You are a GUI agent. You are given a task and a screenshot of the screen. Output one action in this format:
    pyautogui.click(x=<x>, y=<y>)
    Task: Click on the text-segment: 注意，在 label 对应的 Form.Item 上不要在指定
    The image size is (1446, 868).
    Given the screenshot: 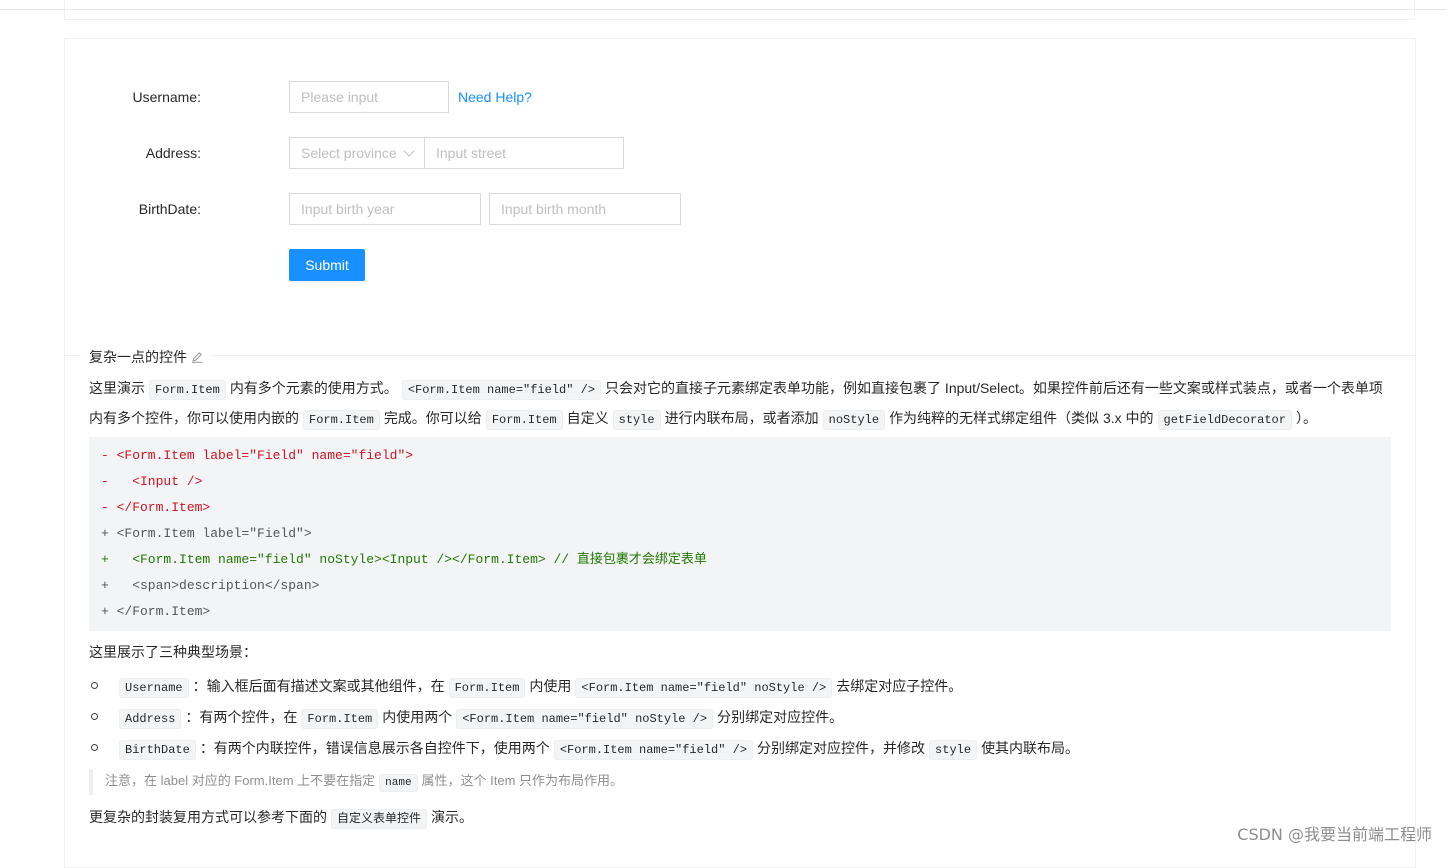 What is the action you would take?
    pyautogui.click(x=240, y=780)
    